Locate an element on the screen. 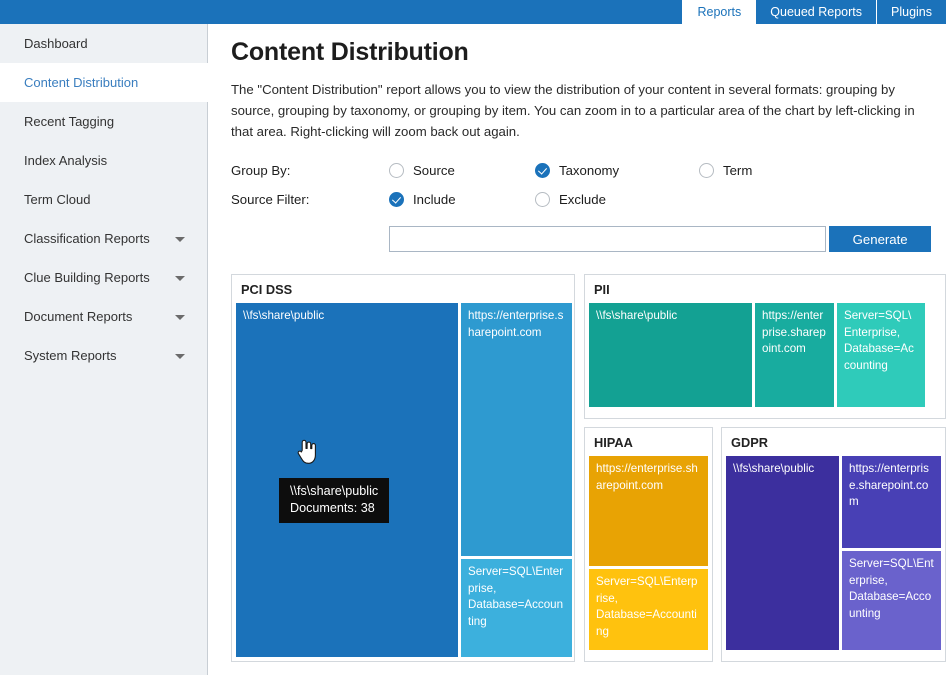  sidebar-item-system-reports: System Reports is located at coordinates (103, 355).